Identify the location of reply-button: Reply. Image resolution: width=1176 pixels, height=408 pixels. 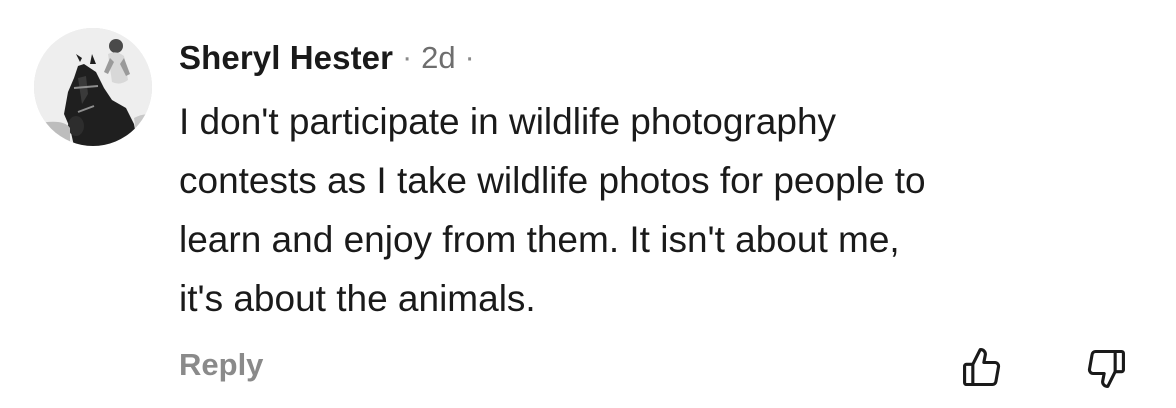
(221, 365).